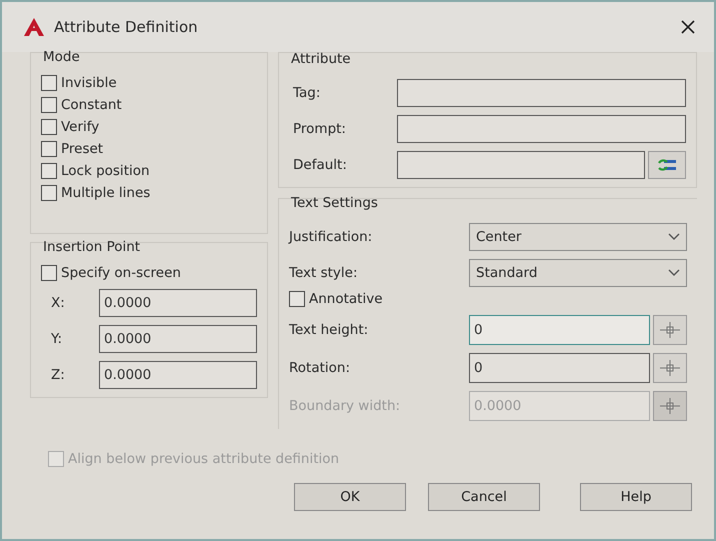 The width and height of the screenshot is (716, 541). Describe the element at coordinates (105, 171) in the screenshot. I see `checkbox-label: Lock position` at that location.